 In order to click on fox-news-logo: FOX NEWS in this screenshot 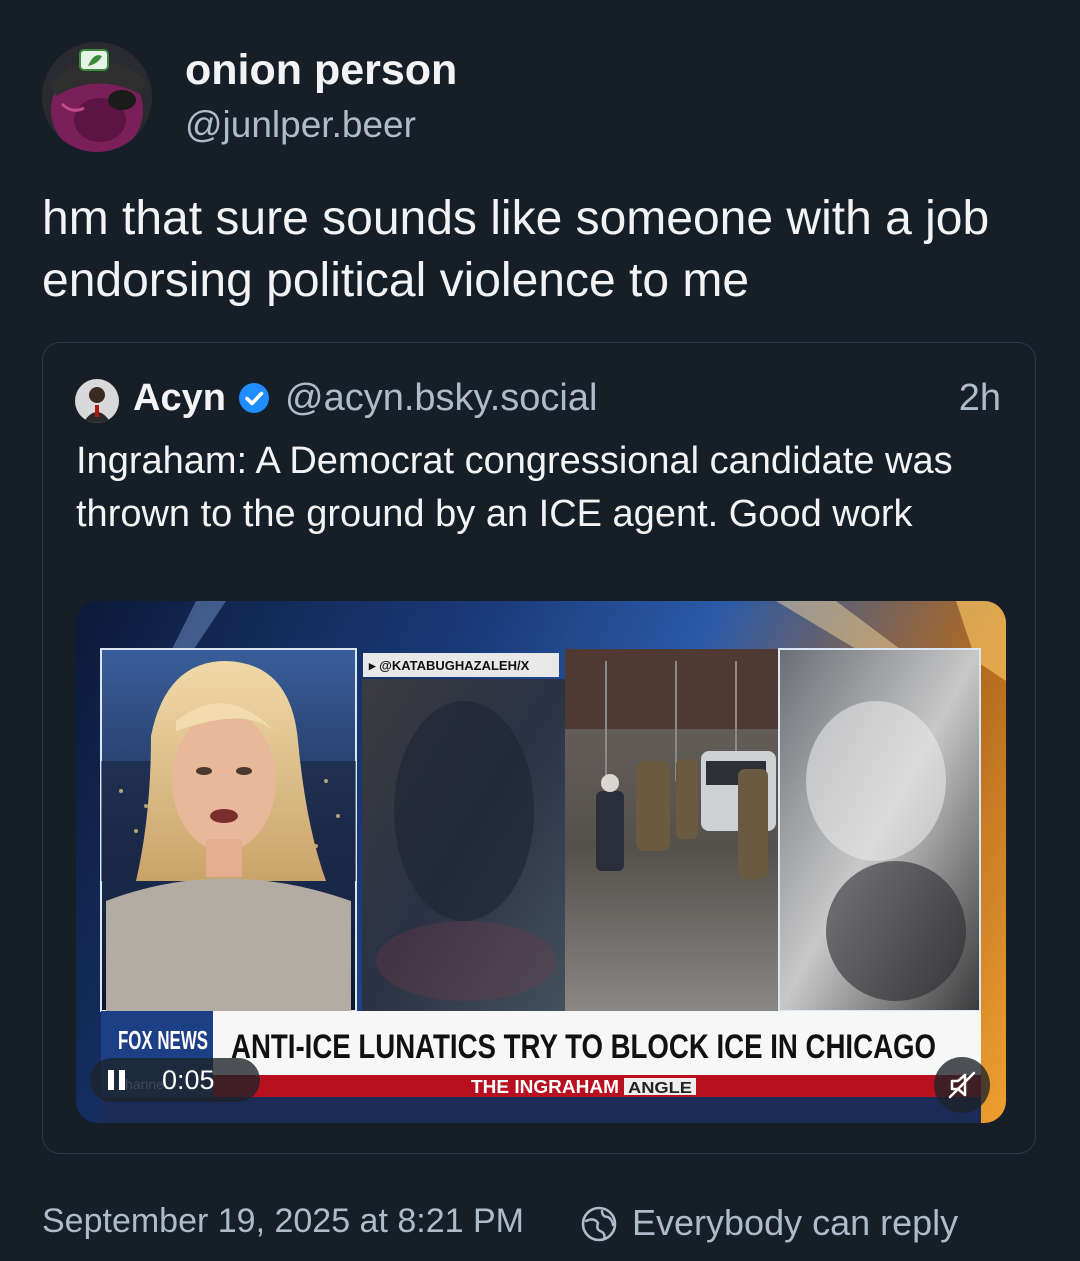, I will do `click(163, 1040)`.